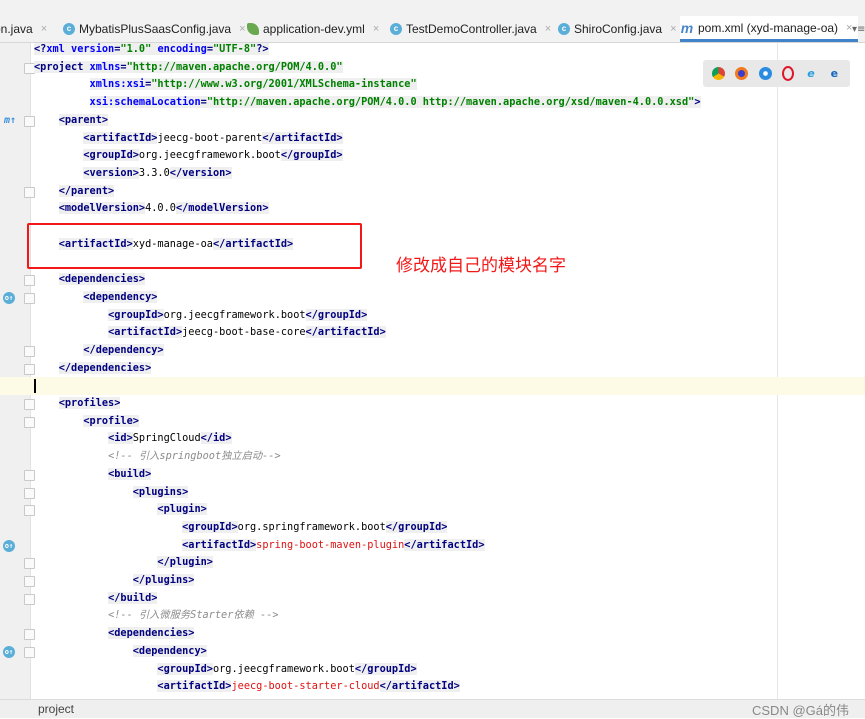  I want to click on xml-text: jeecg-boot-parent, so click(210, 137).